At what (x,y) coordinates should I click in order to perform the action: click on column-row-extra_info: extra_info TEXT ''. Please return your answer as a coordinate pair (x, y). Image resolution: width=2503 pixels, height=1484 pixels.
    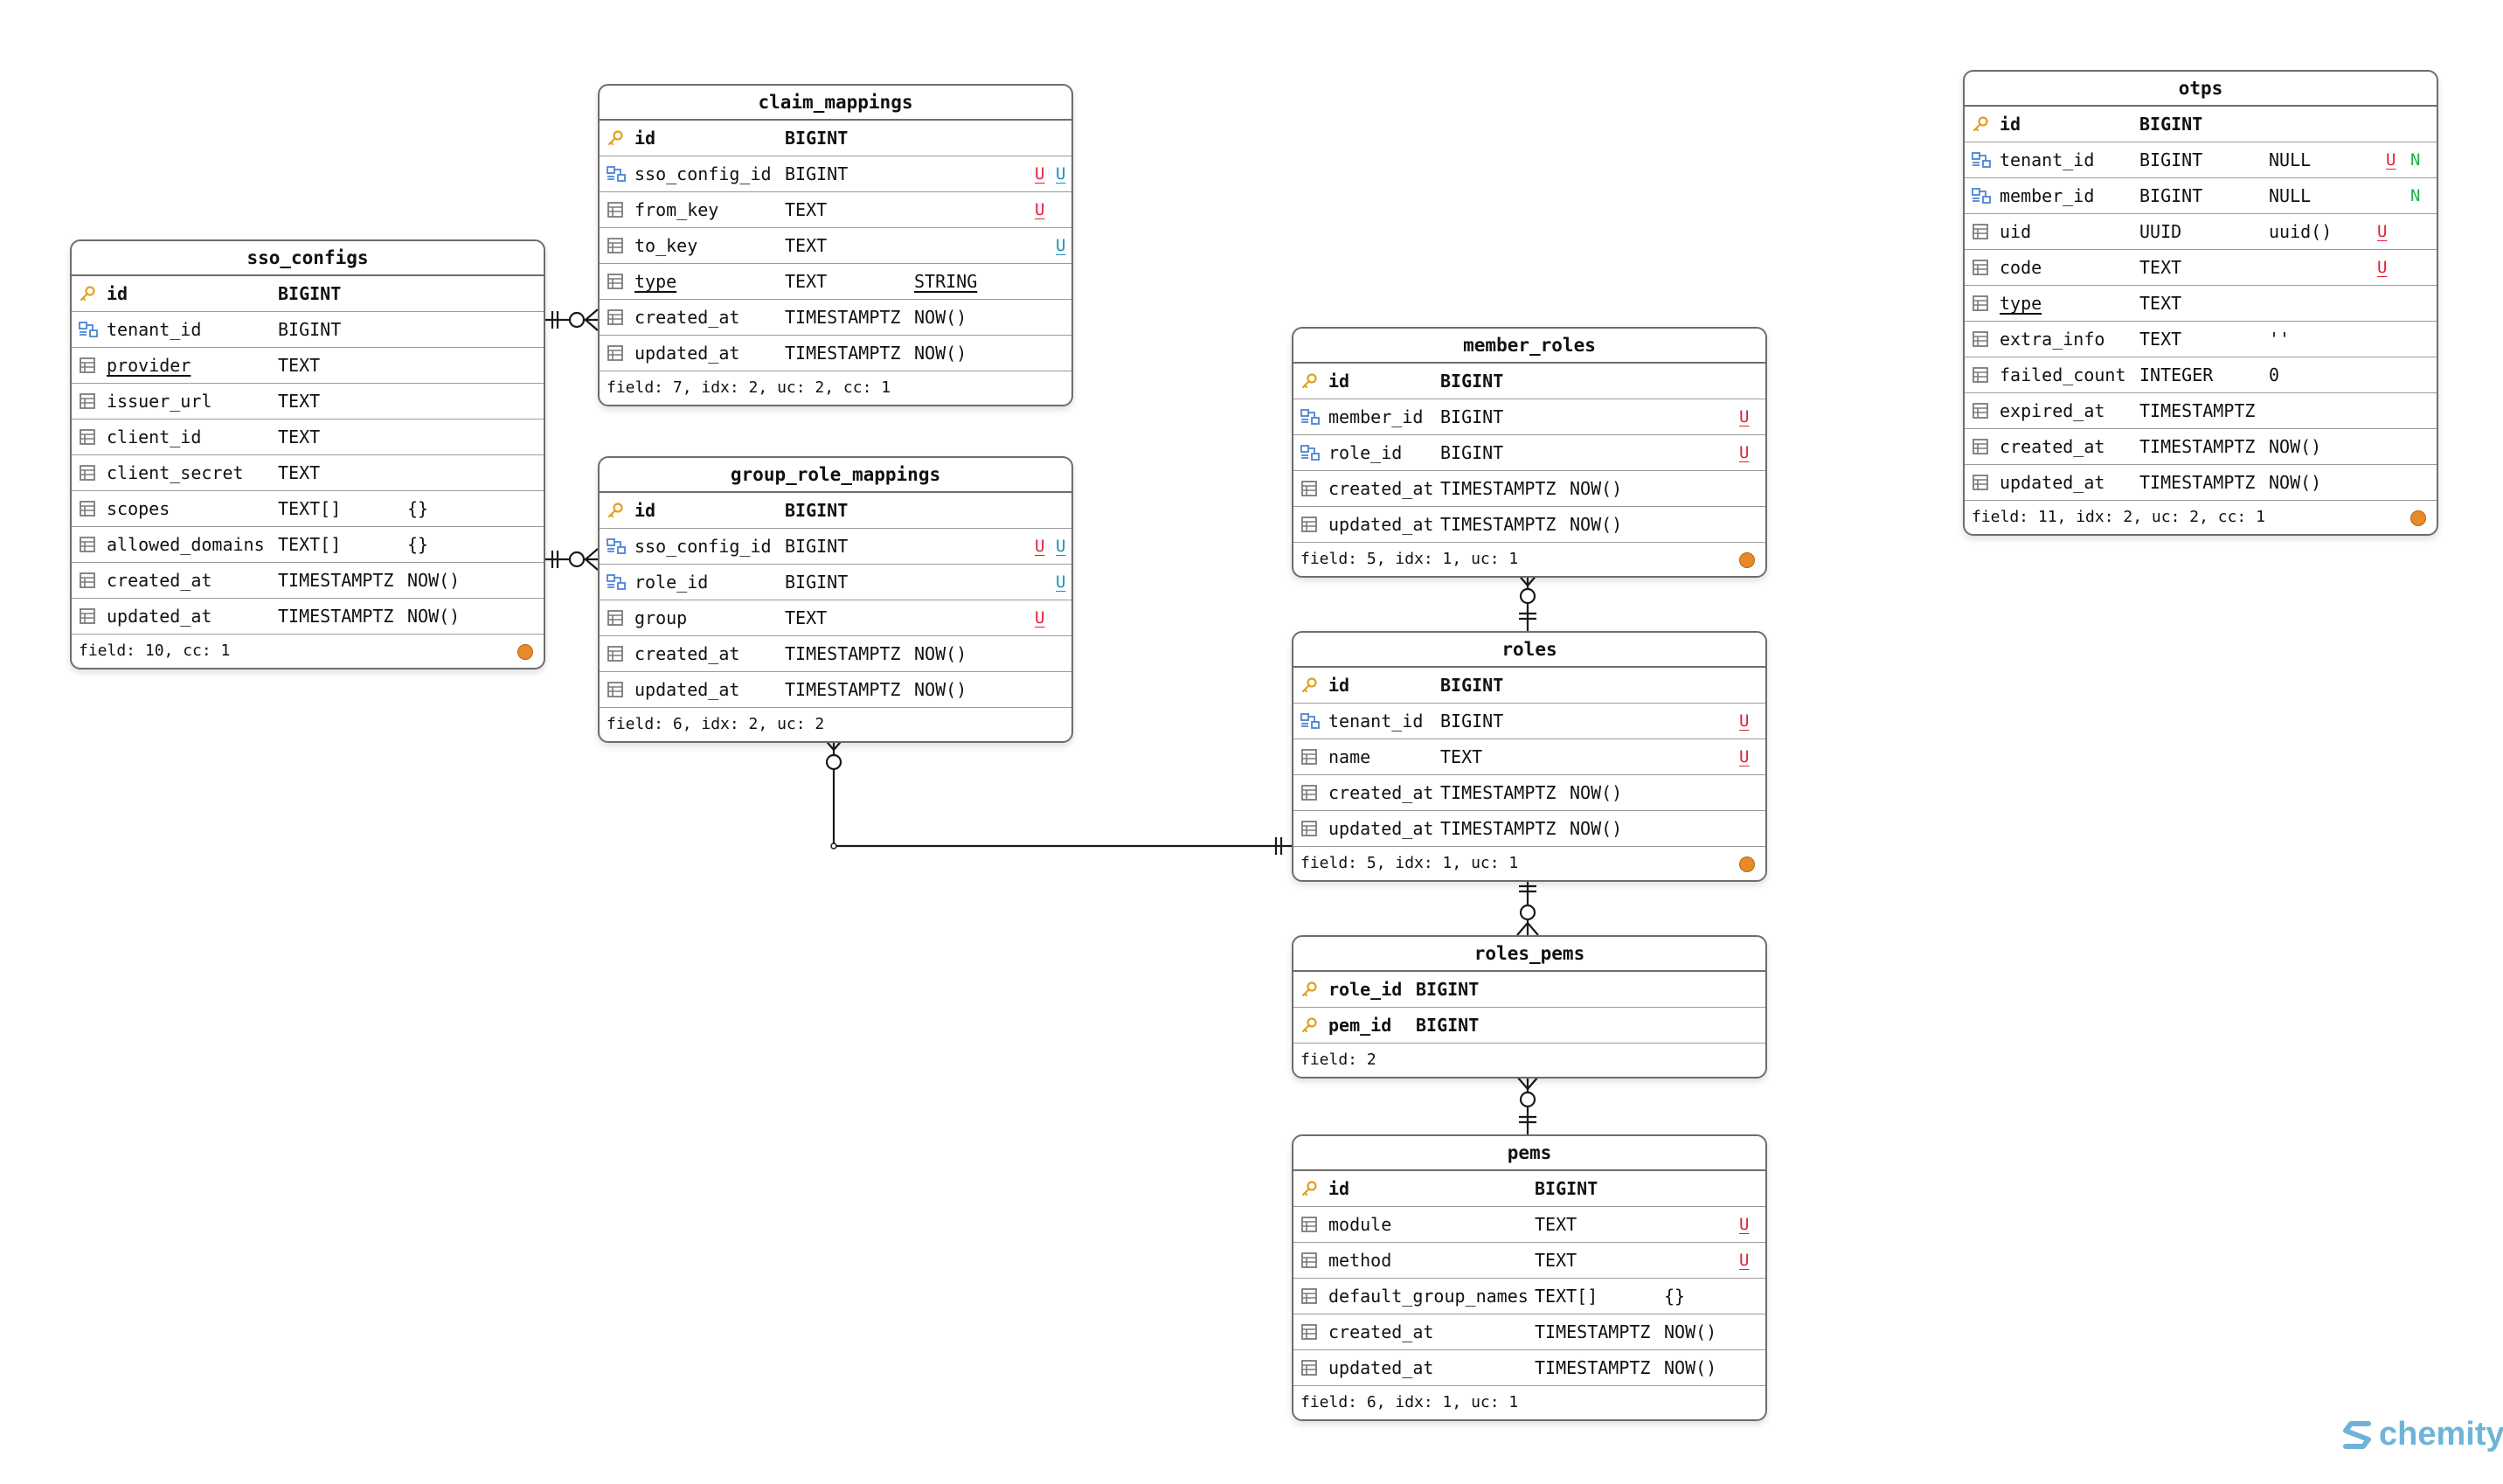
    Looking at the image, I should click on (2201, 339).